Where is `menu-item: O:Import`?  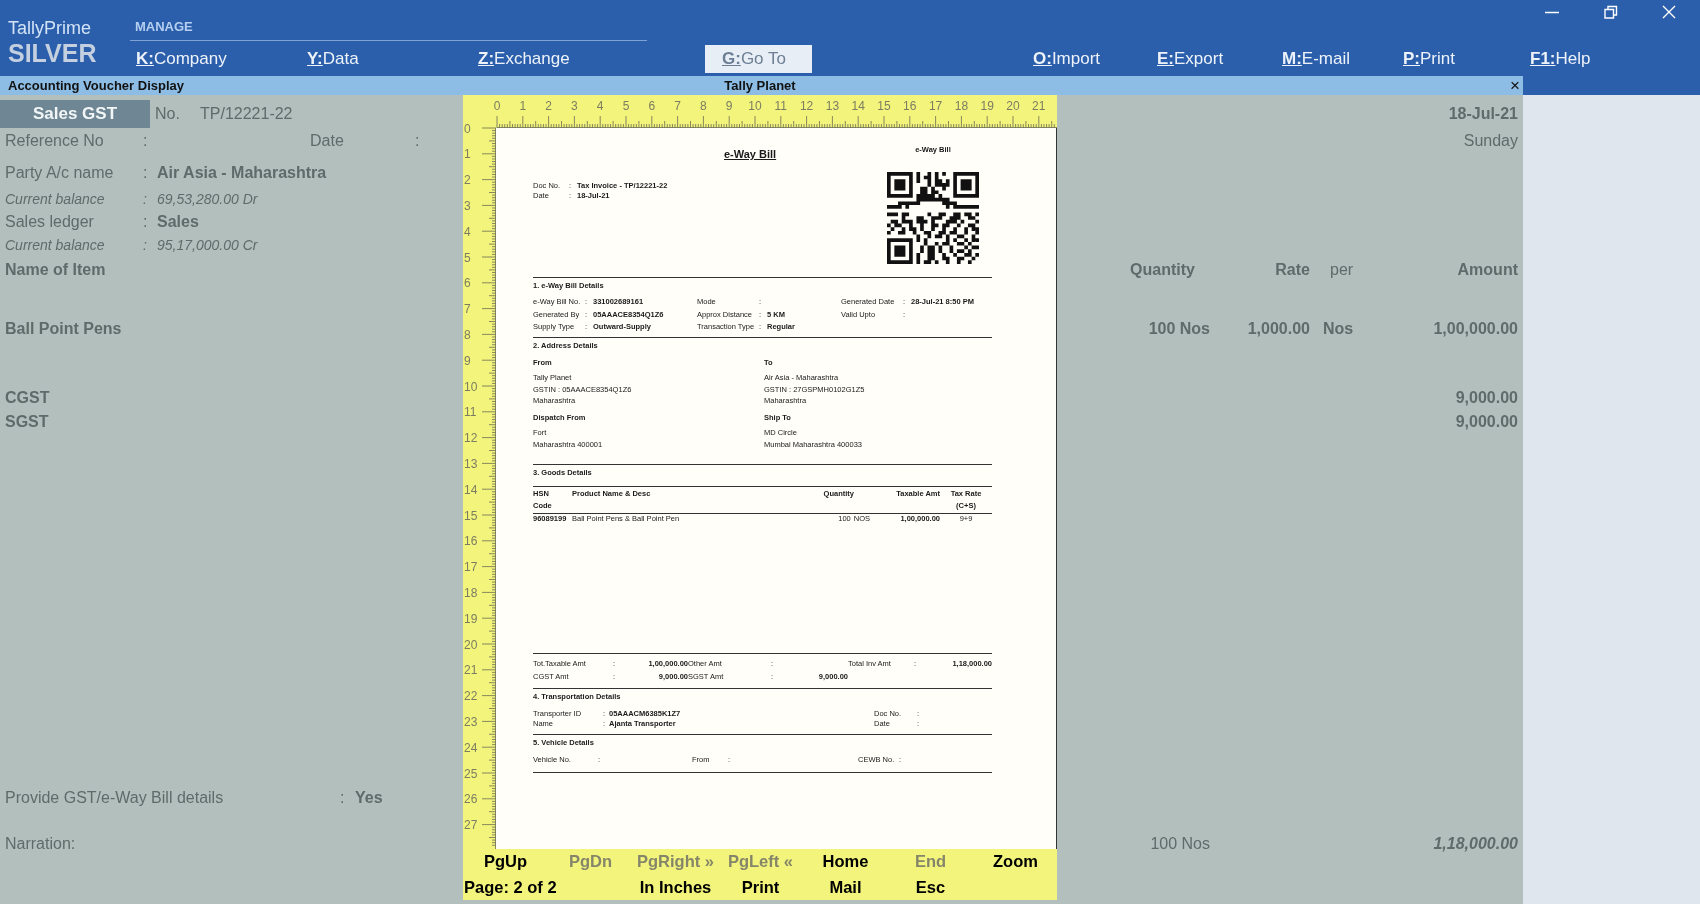
menu-item: O:Import is located at coordinates (1067, 58).